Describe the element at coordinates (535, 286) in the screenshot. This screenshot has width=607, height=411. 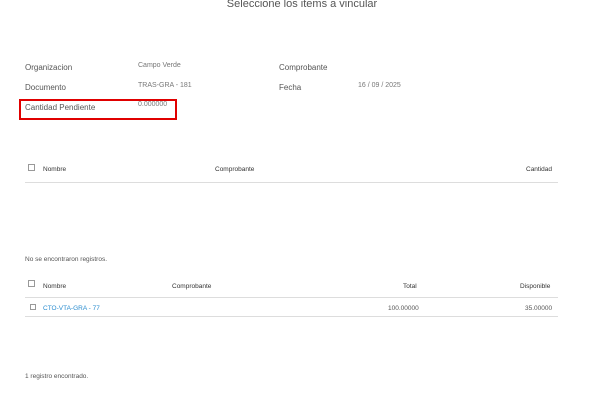
I see `table2-header-disponible: Disponible` at that location.